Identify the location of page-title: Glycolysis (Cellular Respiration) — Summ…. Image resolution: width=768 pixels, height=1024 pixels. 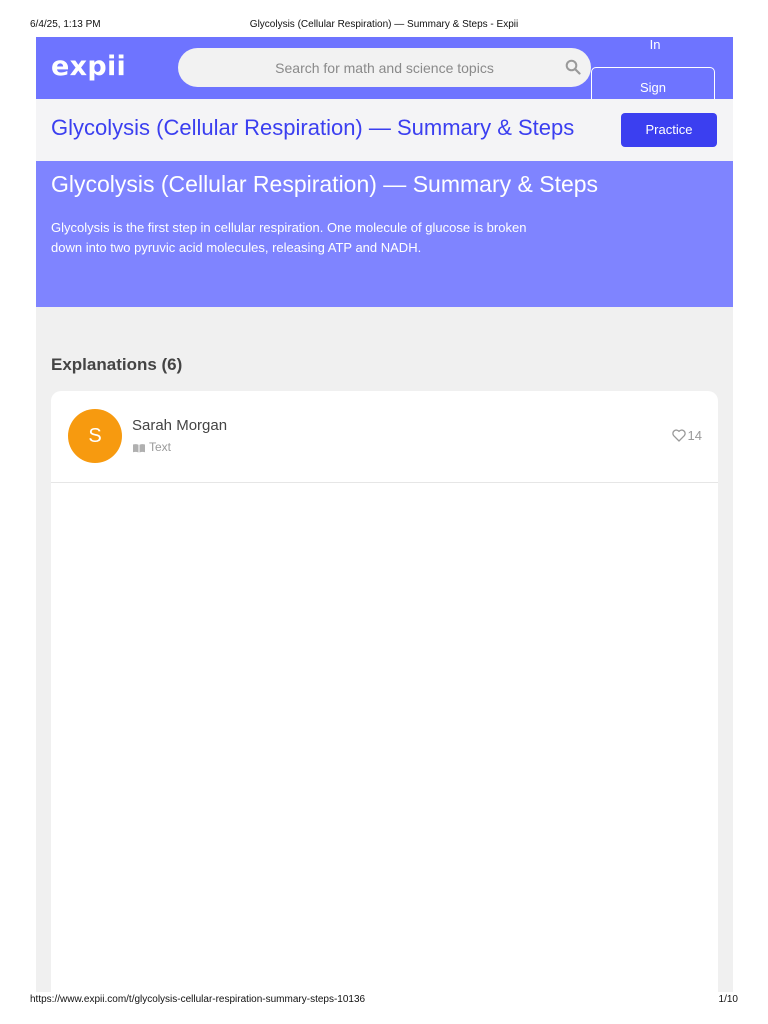
(325, 184).